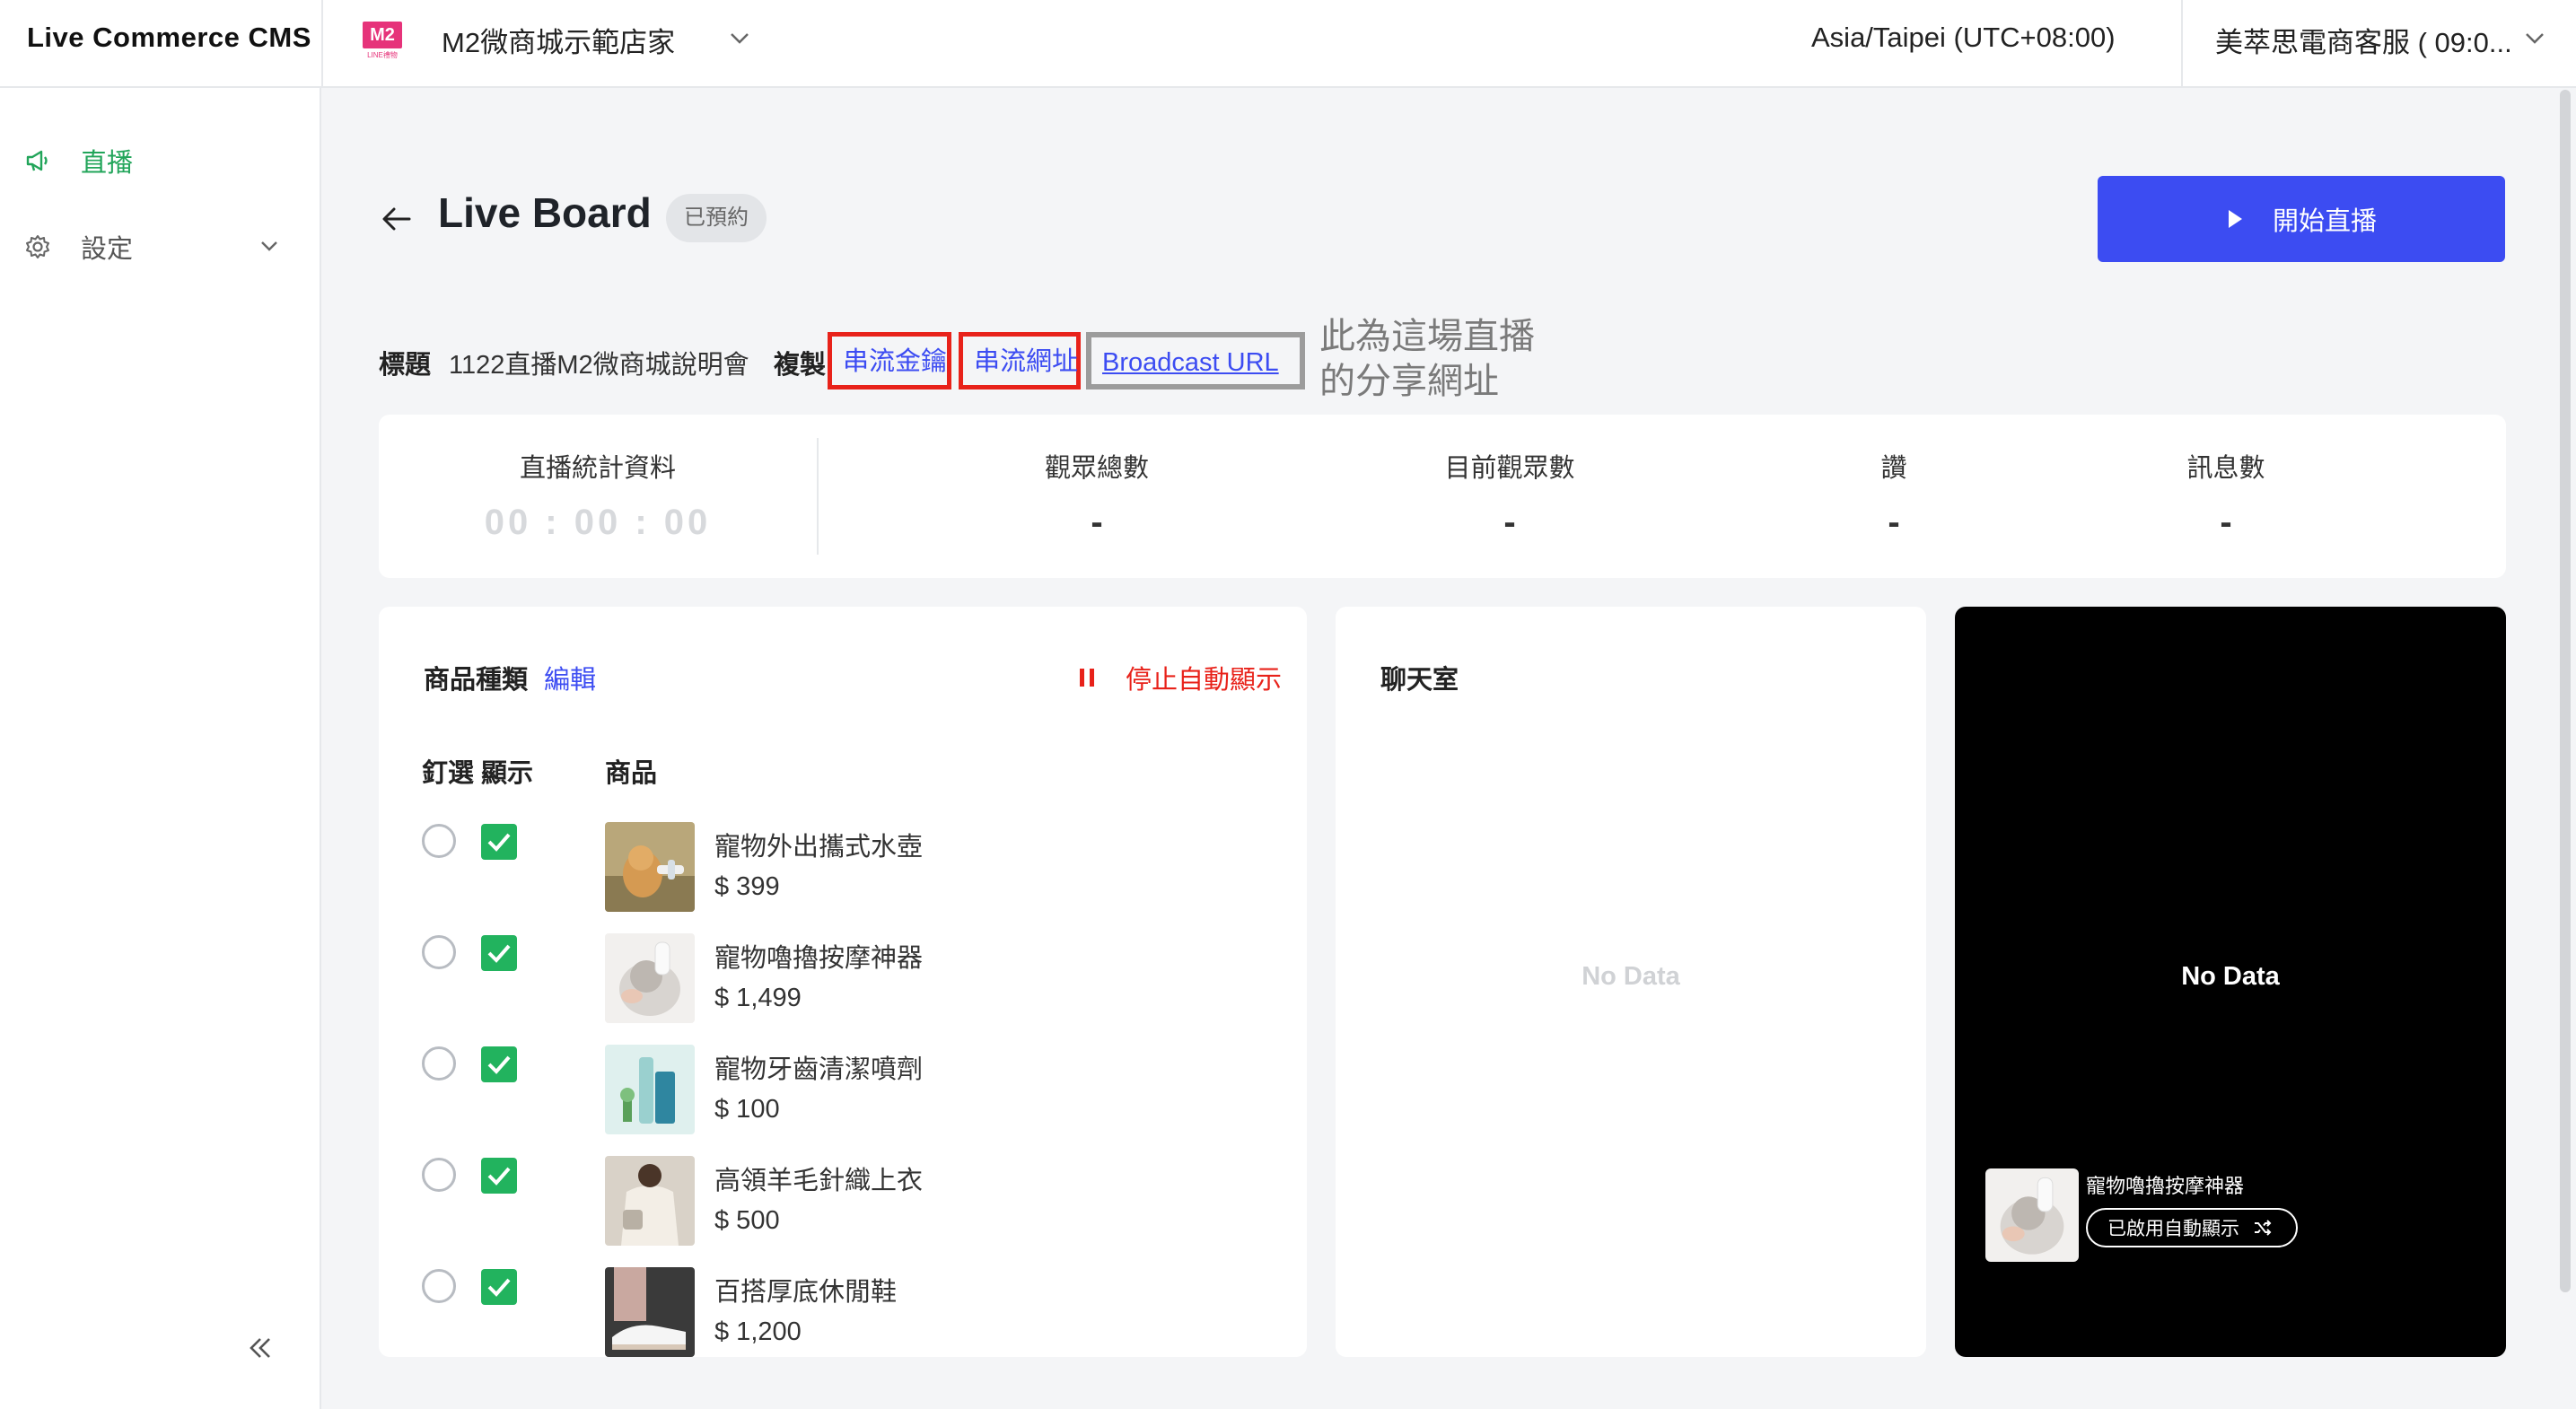 The image size is (2576, 1409). What do you see at coordinates (1204, 680) in the screenshot?
I see `stop-auto-label: 停止自動顯示` at bounding box center [1204, 680].